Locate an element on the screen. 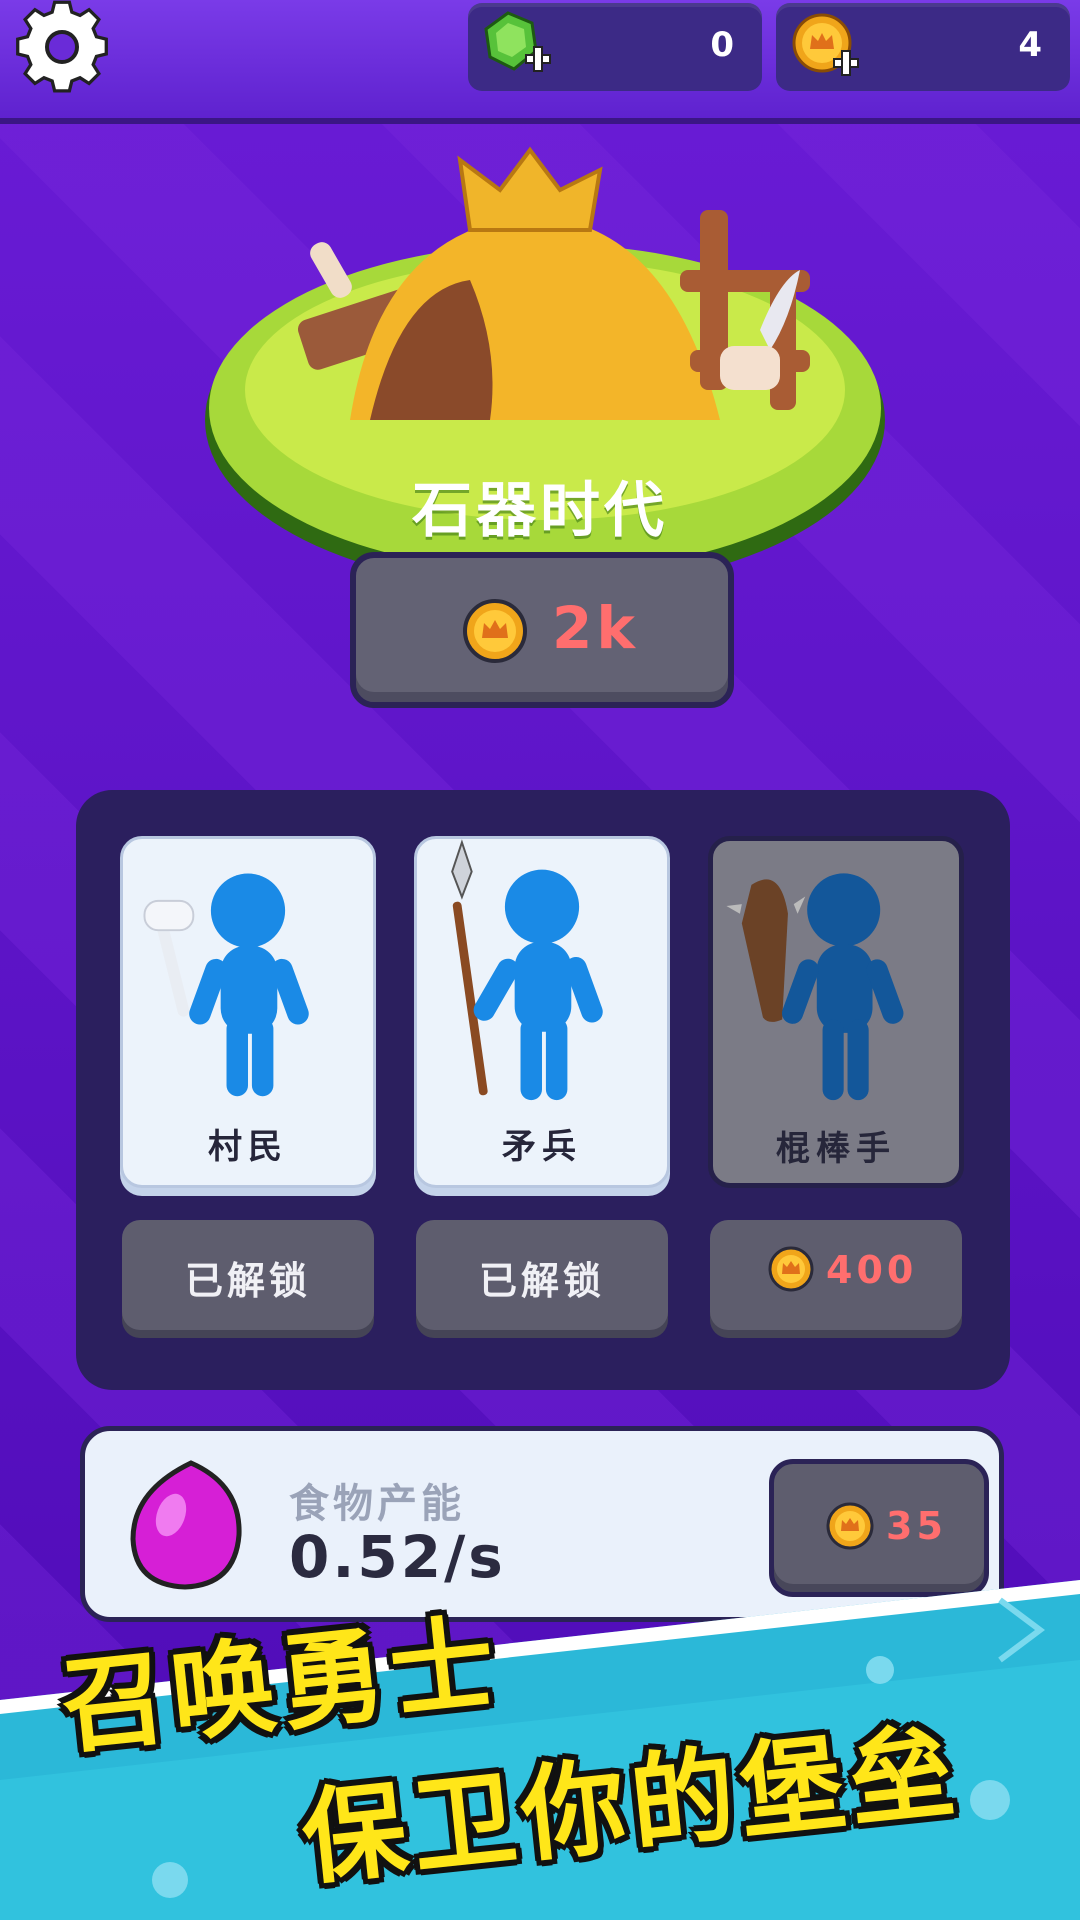 Image resolution: width=1080 pixels, height=1920 pixels. coin-plus-icon is located at coordinates (825, 44).